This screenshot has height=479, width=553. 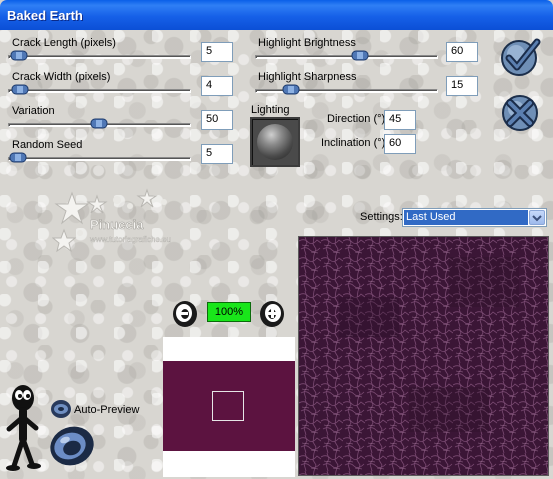 I want to click on lighting-sphere, so click(x=275, y=142).